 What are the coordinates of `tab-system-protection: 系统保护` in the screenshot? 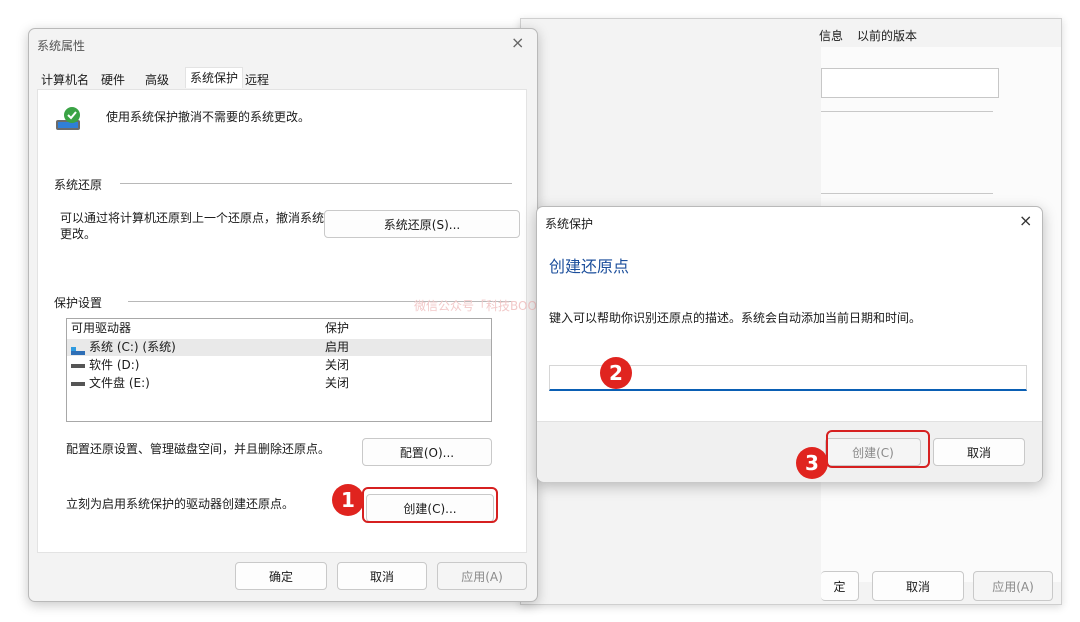 It's located at (214, 77).